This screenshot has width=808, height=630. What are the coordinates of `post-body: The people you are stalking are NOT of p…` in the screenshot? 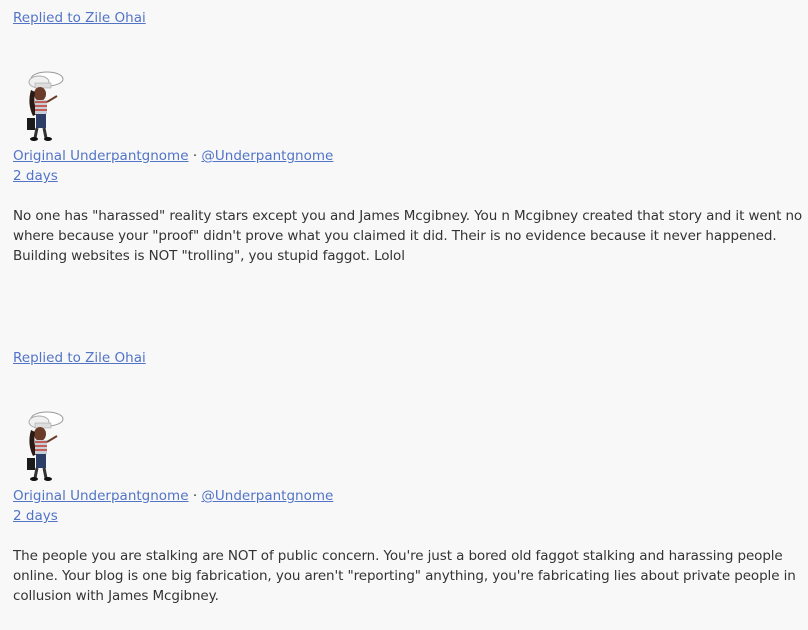 It's located at (404, 576).